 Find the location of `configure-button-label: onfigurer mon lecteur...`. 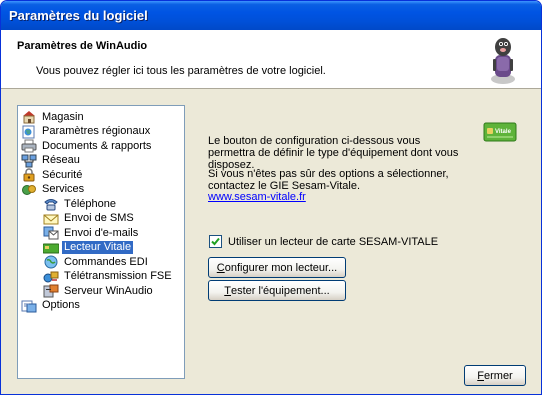

configure-button-label: onfigurer mon lecteur... is located at coordinates (281, 267).